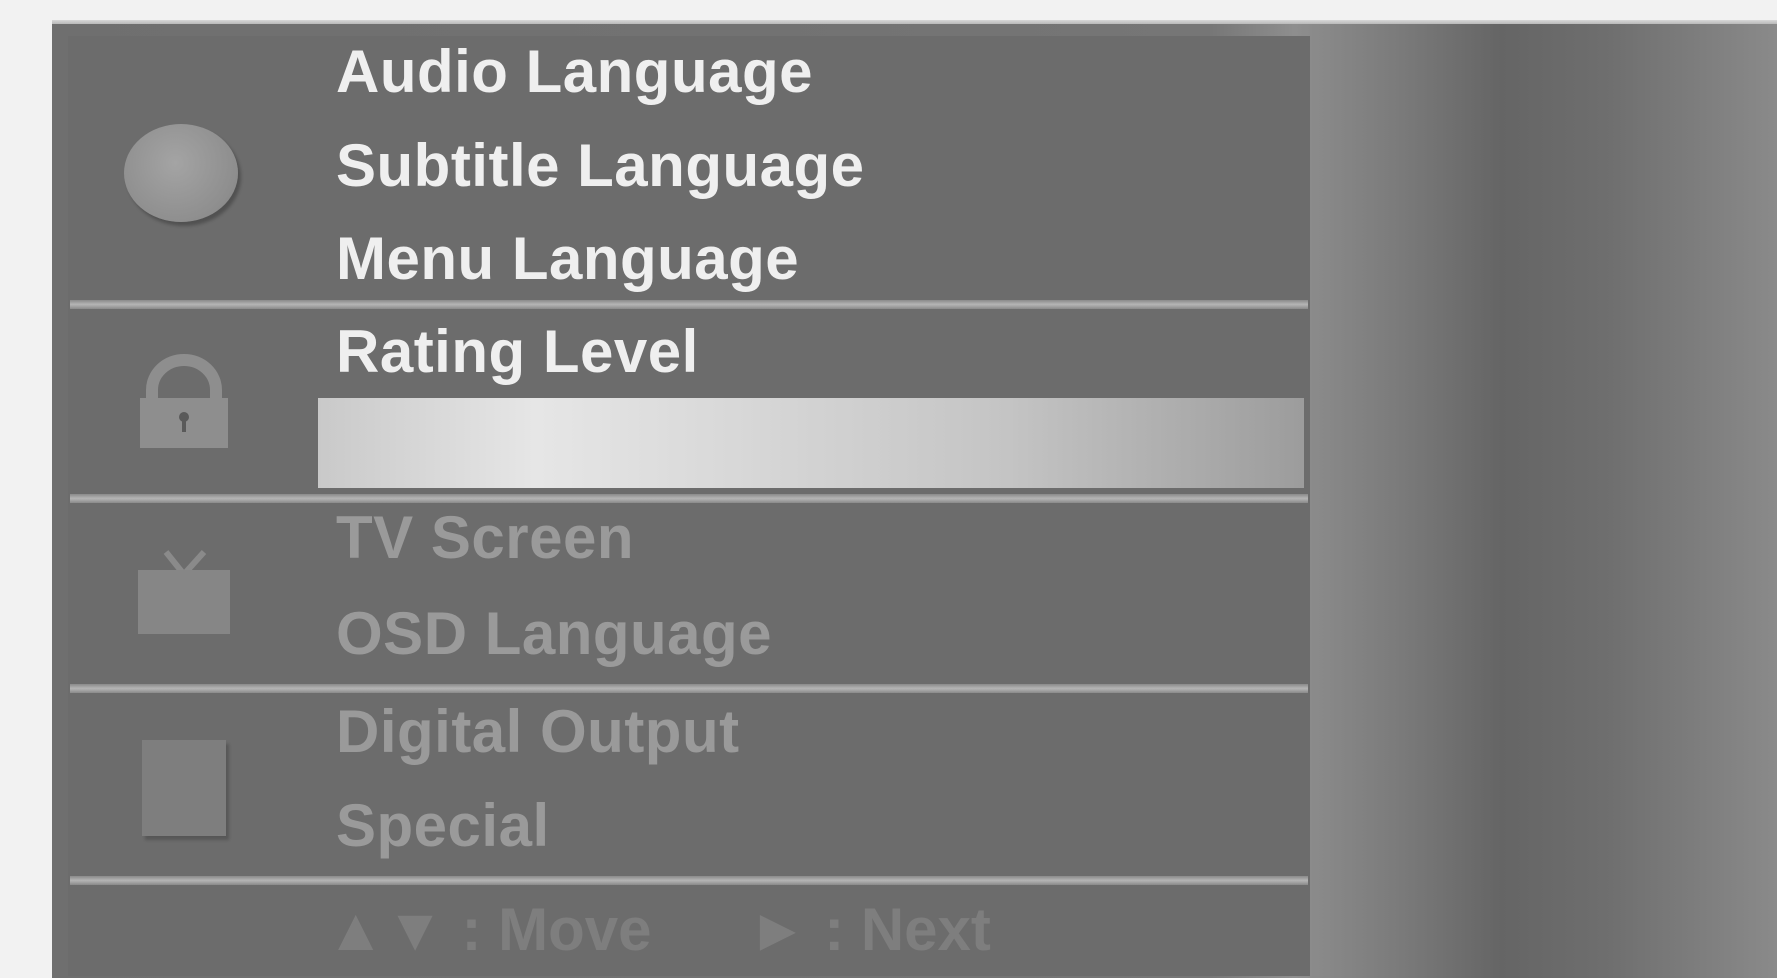 This screenshot has width=1777, height=978. Describe the element at coordinates (485, 538) in the screenshot. I see `menu-item-tv-screen: TV Screen` at that location.